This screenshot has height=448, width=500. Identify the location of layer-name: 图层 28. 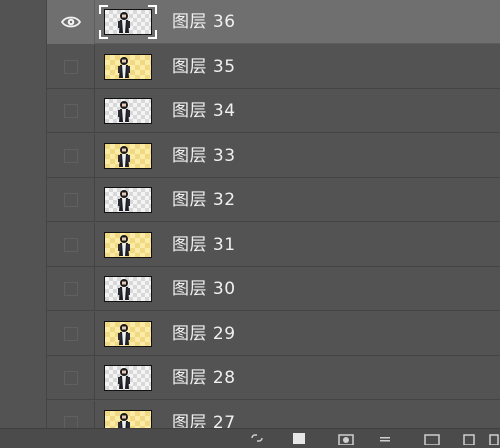
(204, 378).